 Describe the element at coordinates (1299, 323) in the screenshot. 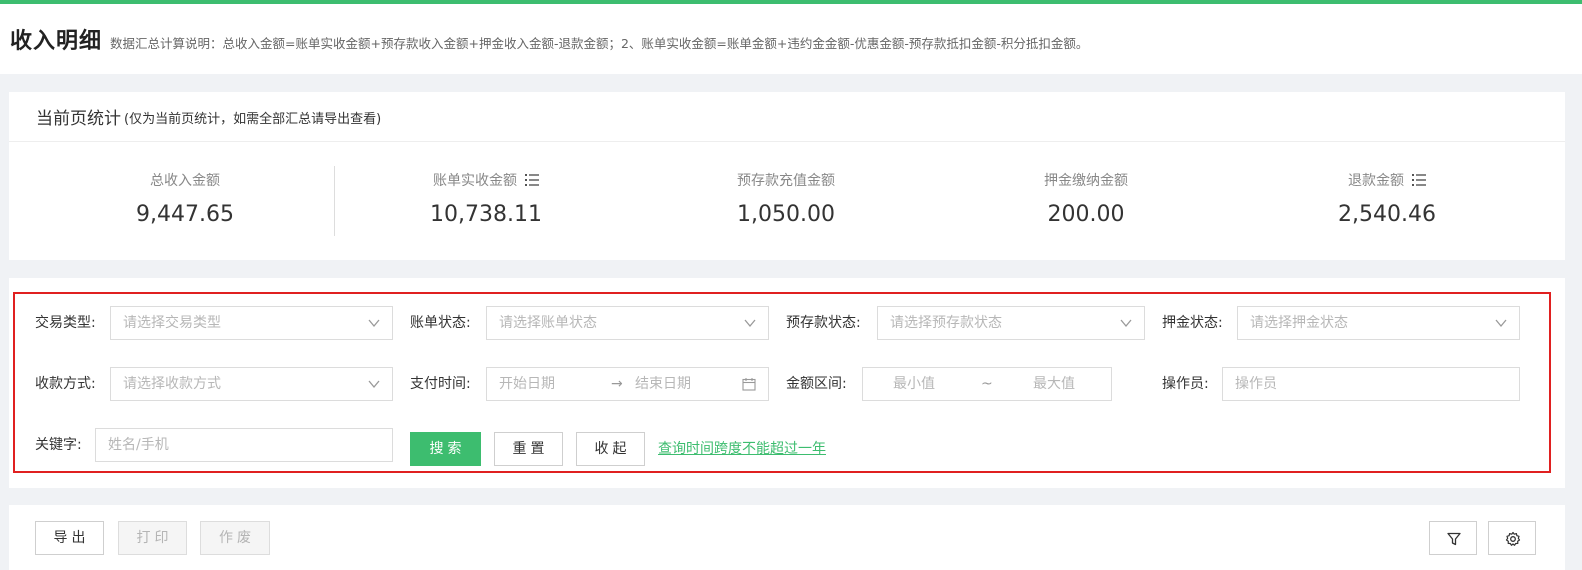

I see `deposit-status-placeholder: 请选择押金状态` at that location.